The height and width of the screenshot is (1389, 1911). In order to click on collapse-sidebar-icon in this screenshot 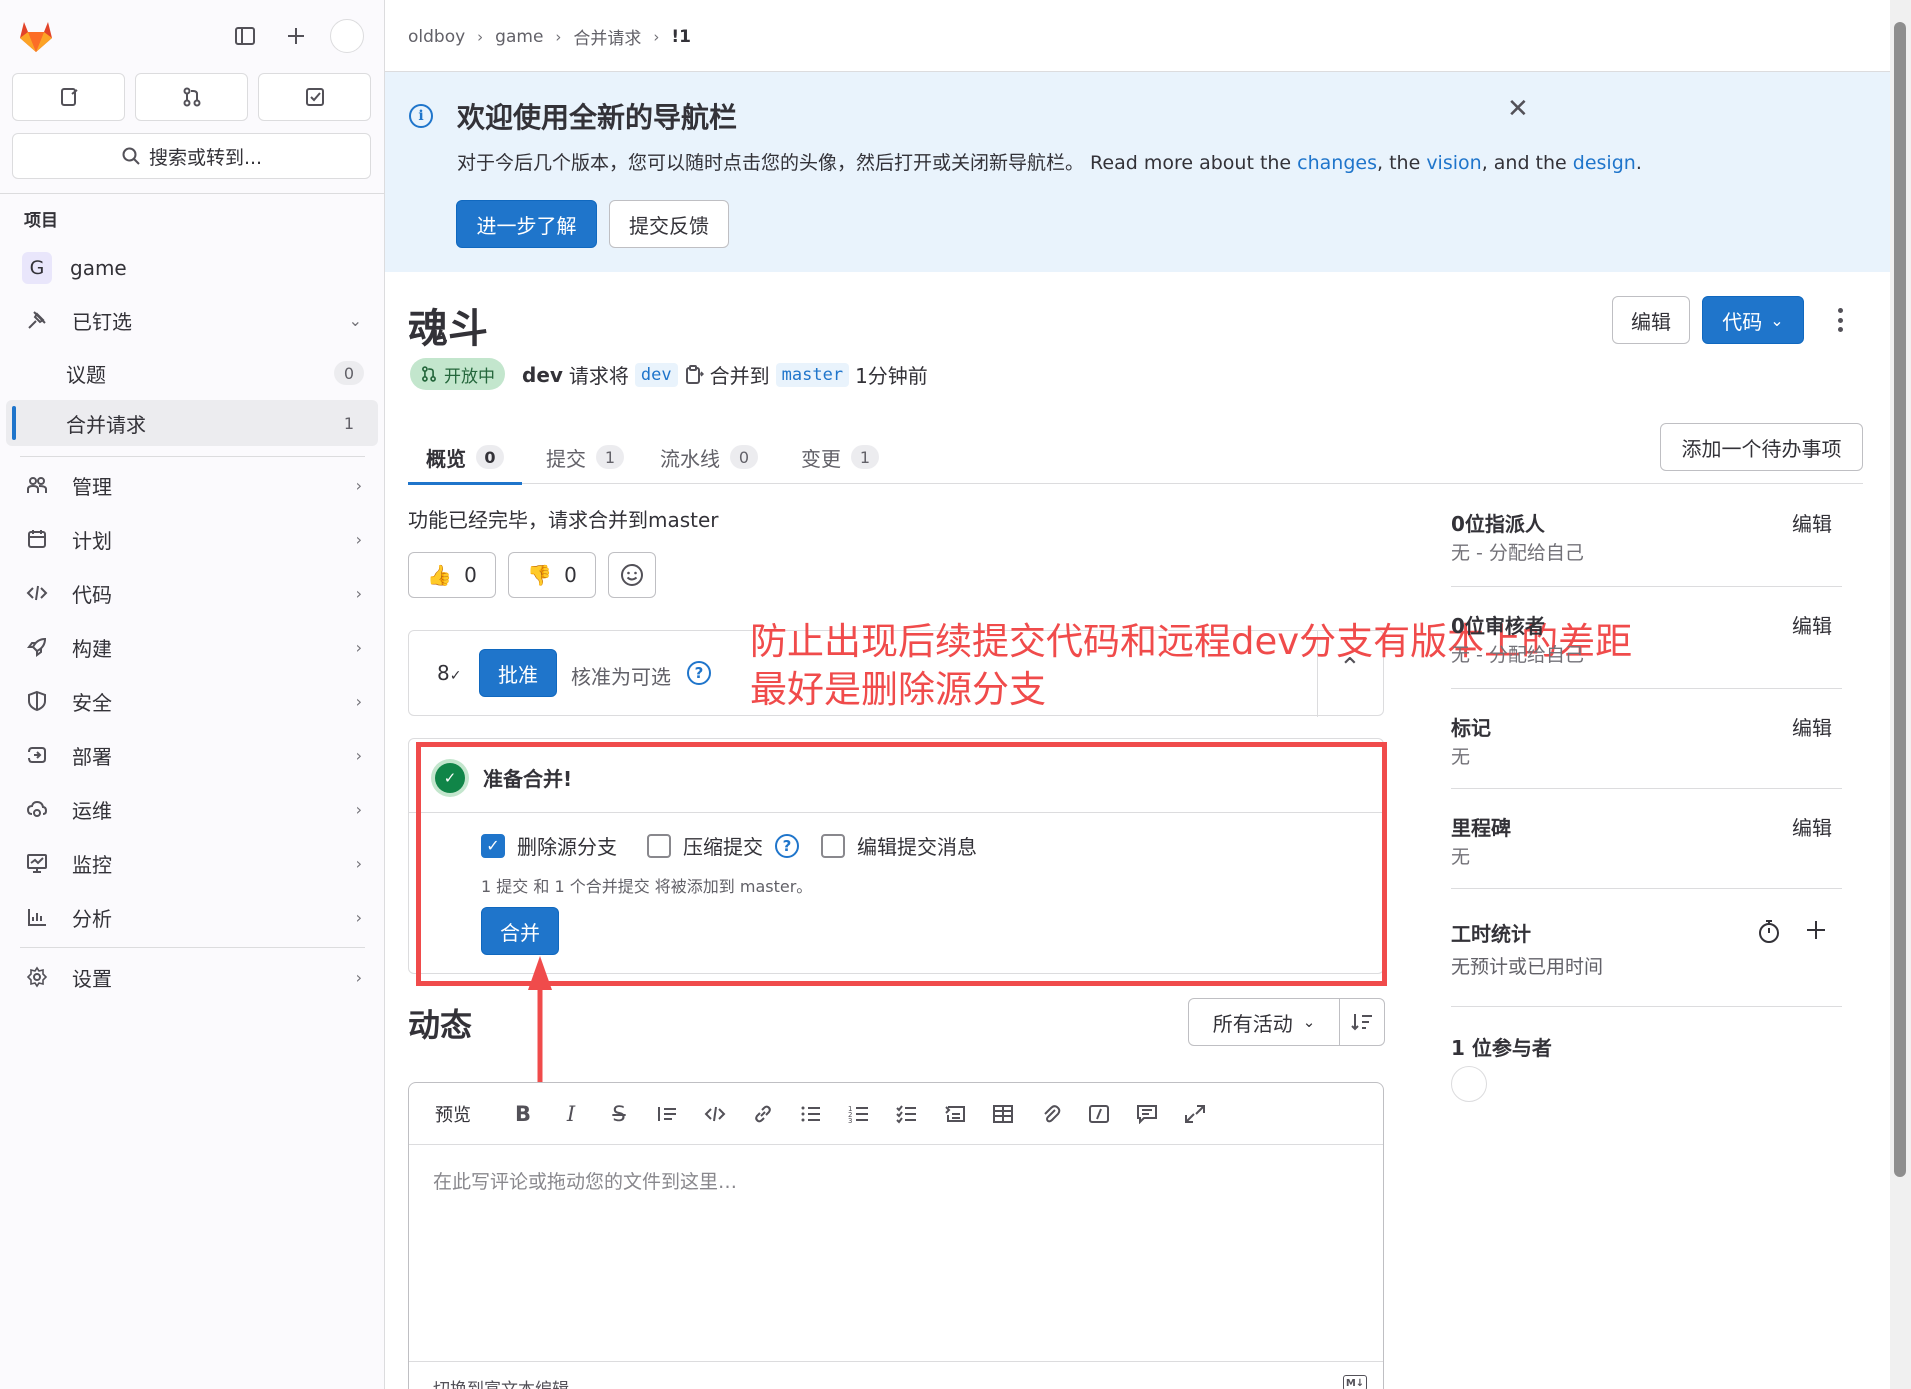, I will do `click(245, 36)`.